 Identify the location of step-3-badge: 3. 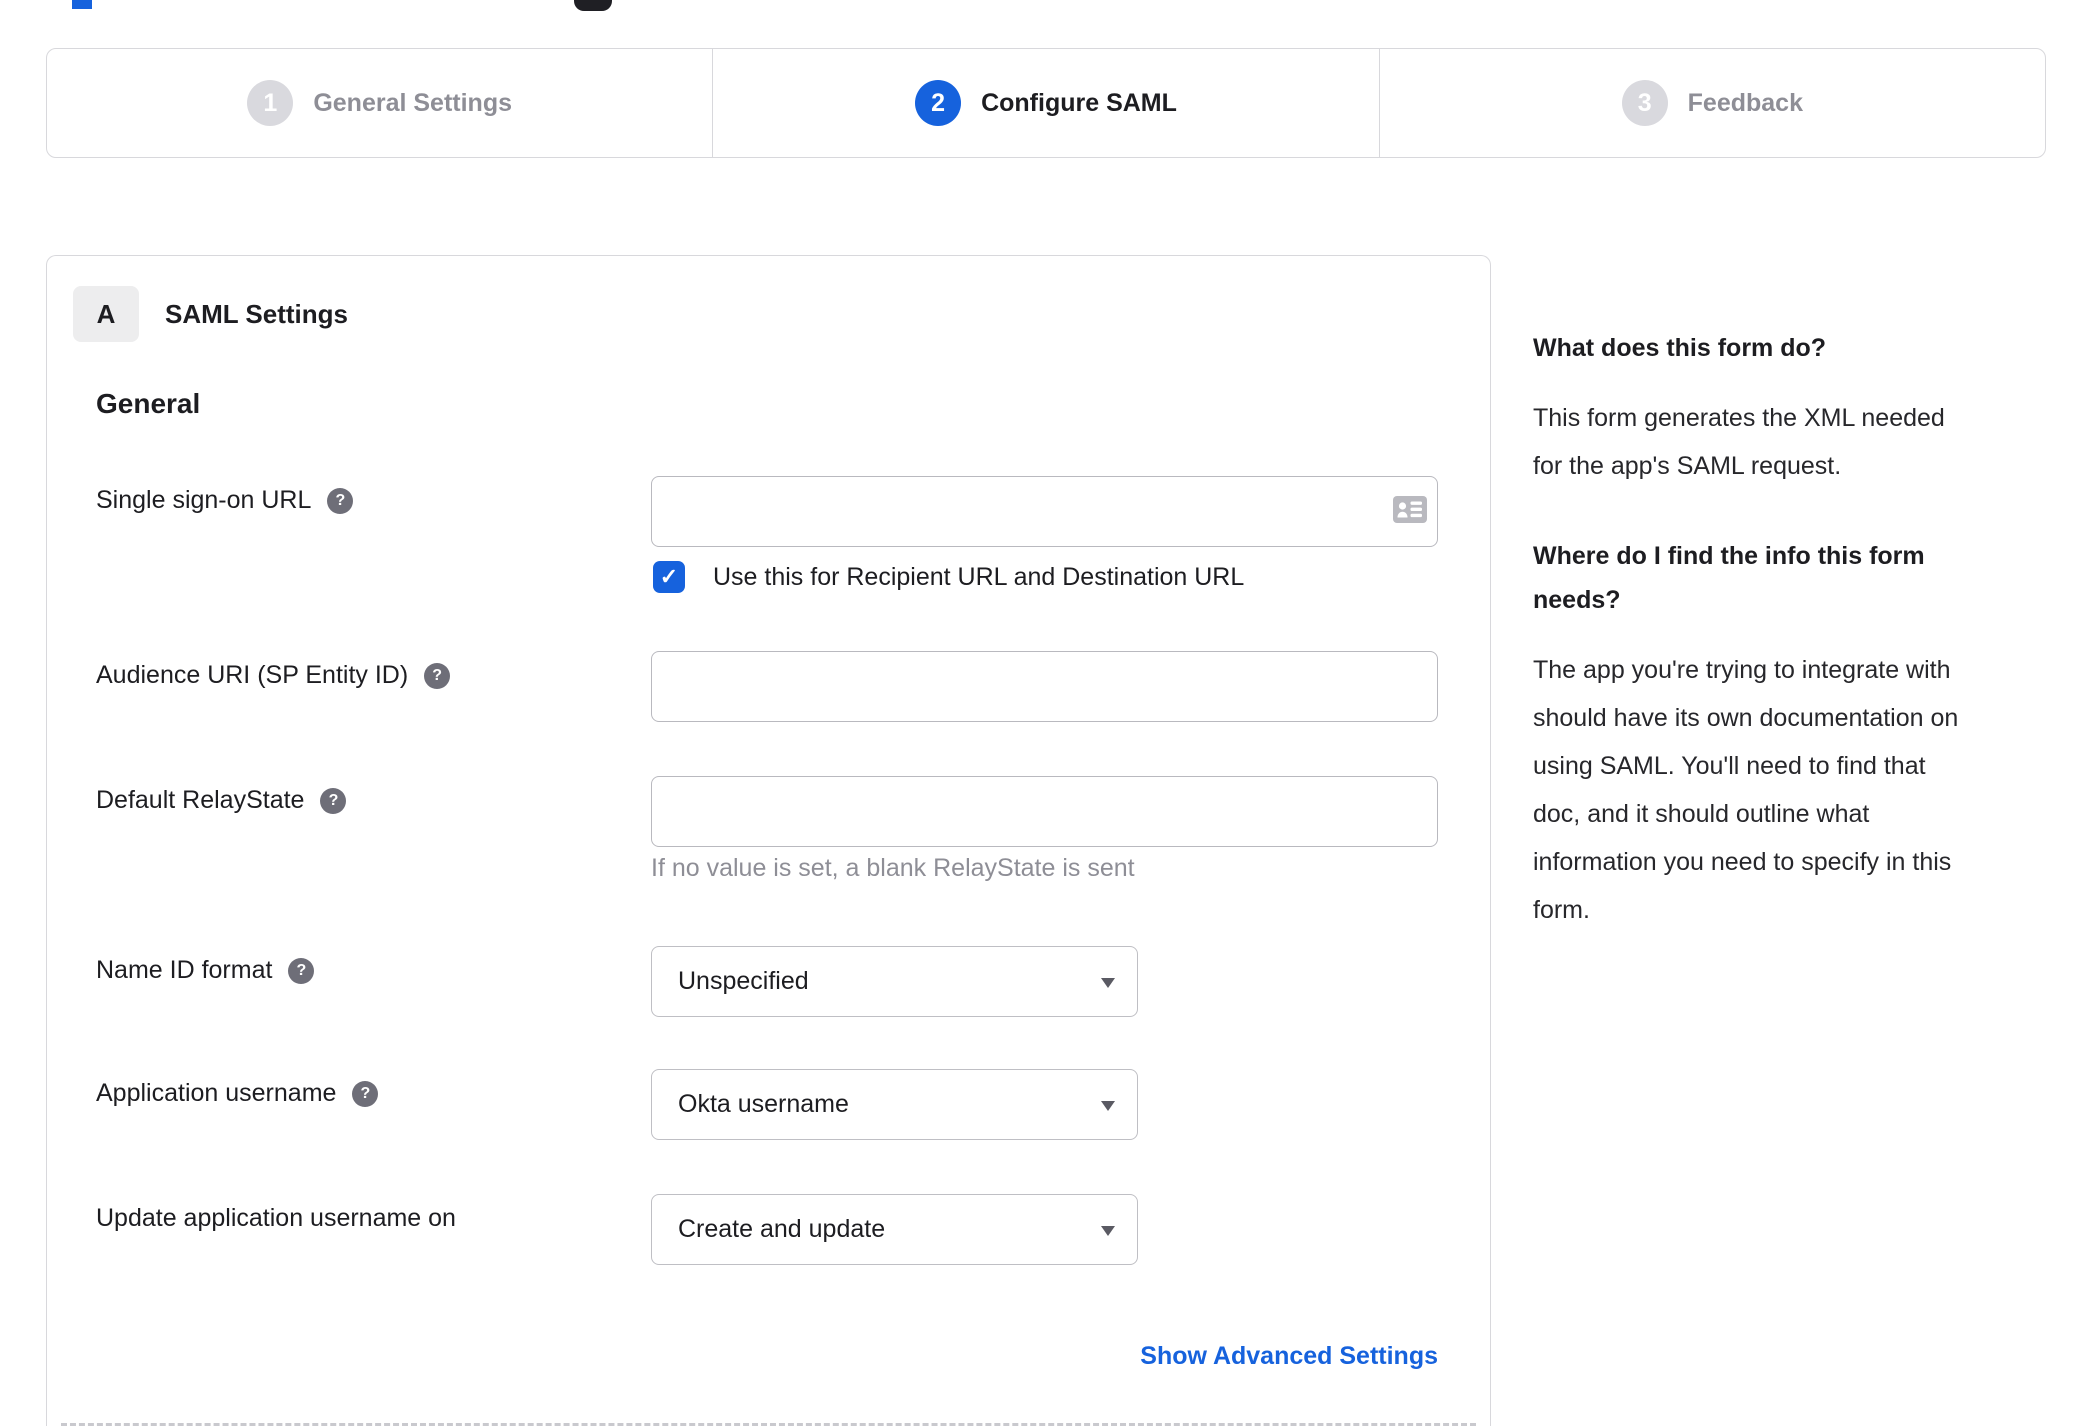
(1644, 103).